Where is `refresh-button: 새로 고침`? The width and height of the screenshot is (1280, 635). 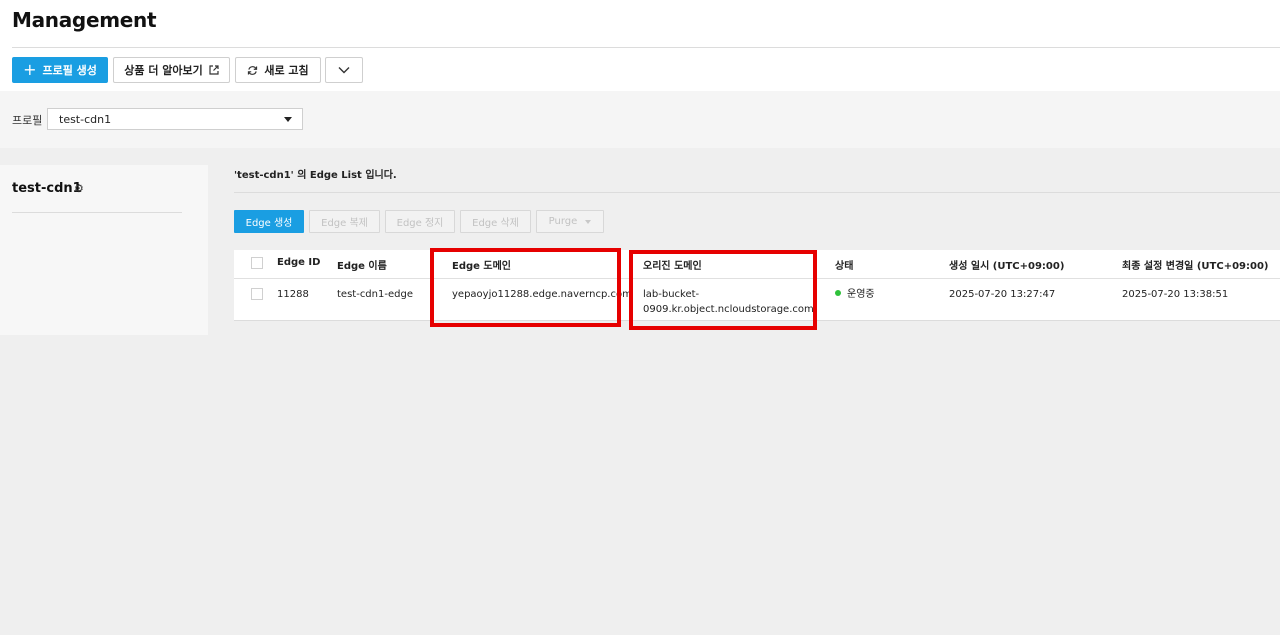
refresh-button: 새로 고침 is located at coordinates (278, 70).